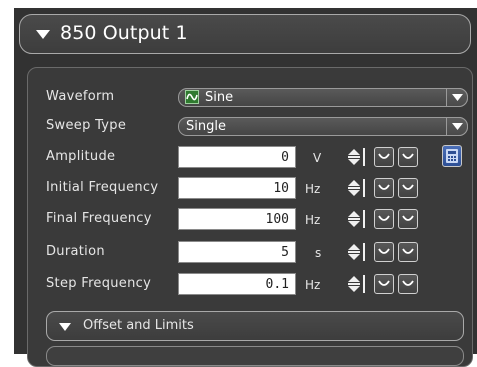 Image resolution: width=477 pixels, height=367 pixels. I want to click on initial-frequency-input: 10, so click(237, 188).